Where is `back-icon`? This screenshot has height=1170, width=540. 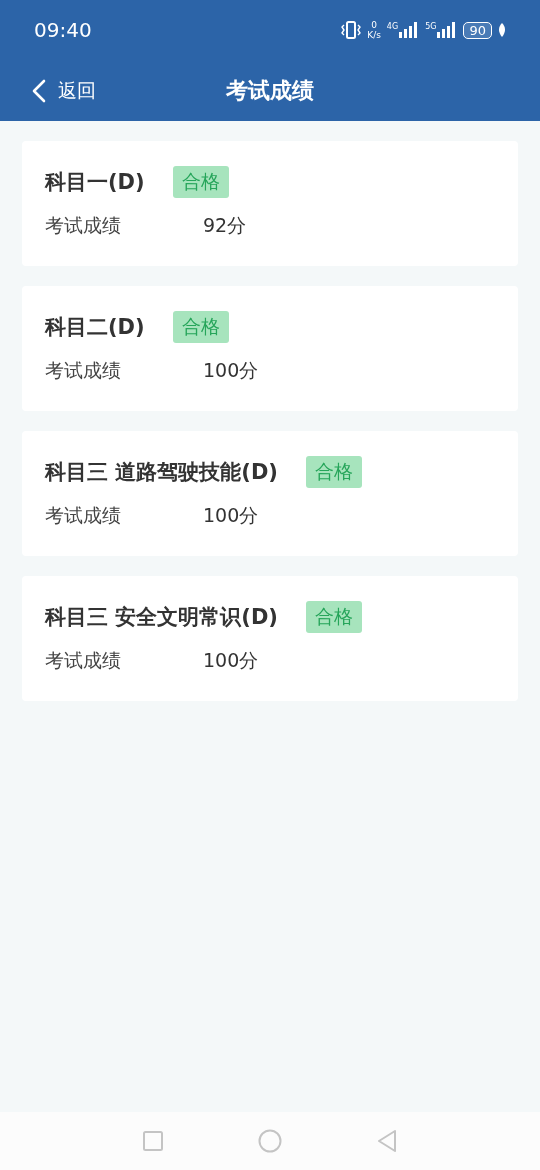 back-icon is located at coordinates (387, 1141).